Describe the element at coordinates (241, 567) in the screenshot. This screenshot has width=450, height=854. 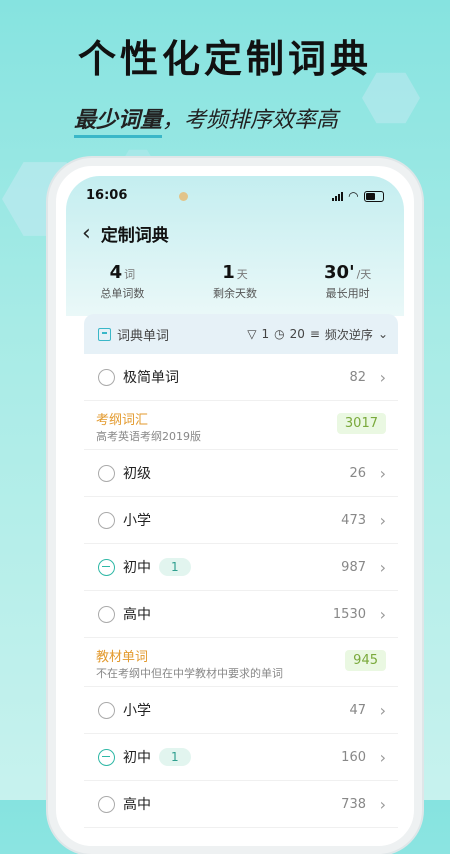
I see `list-item: 初中 1 987 ›` at that location.